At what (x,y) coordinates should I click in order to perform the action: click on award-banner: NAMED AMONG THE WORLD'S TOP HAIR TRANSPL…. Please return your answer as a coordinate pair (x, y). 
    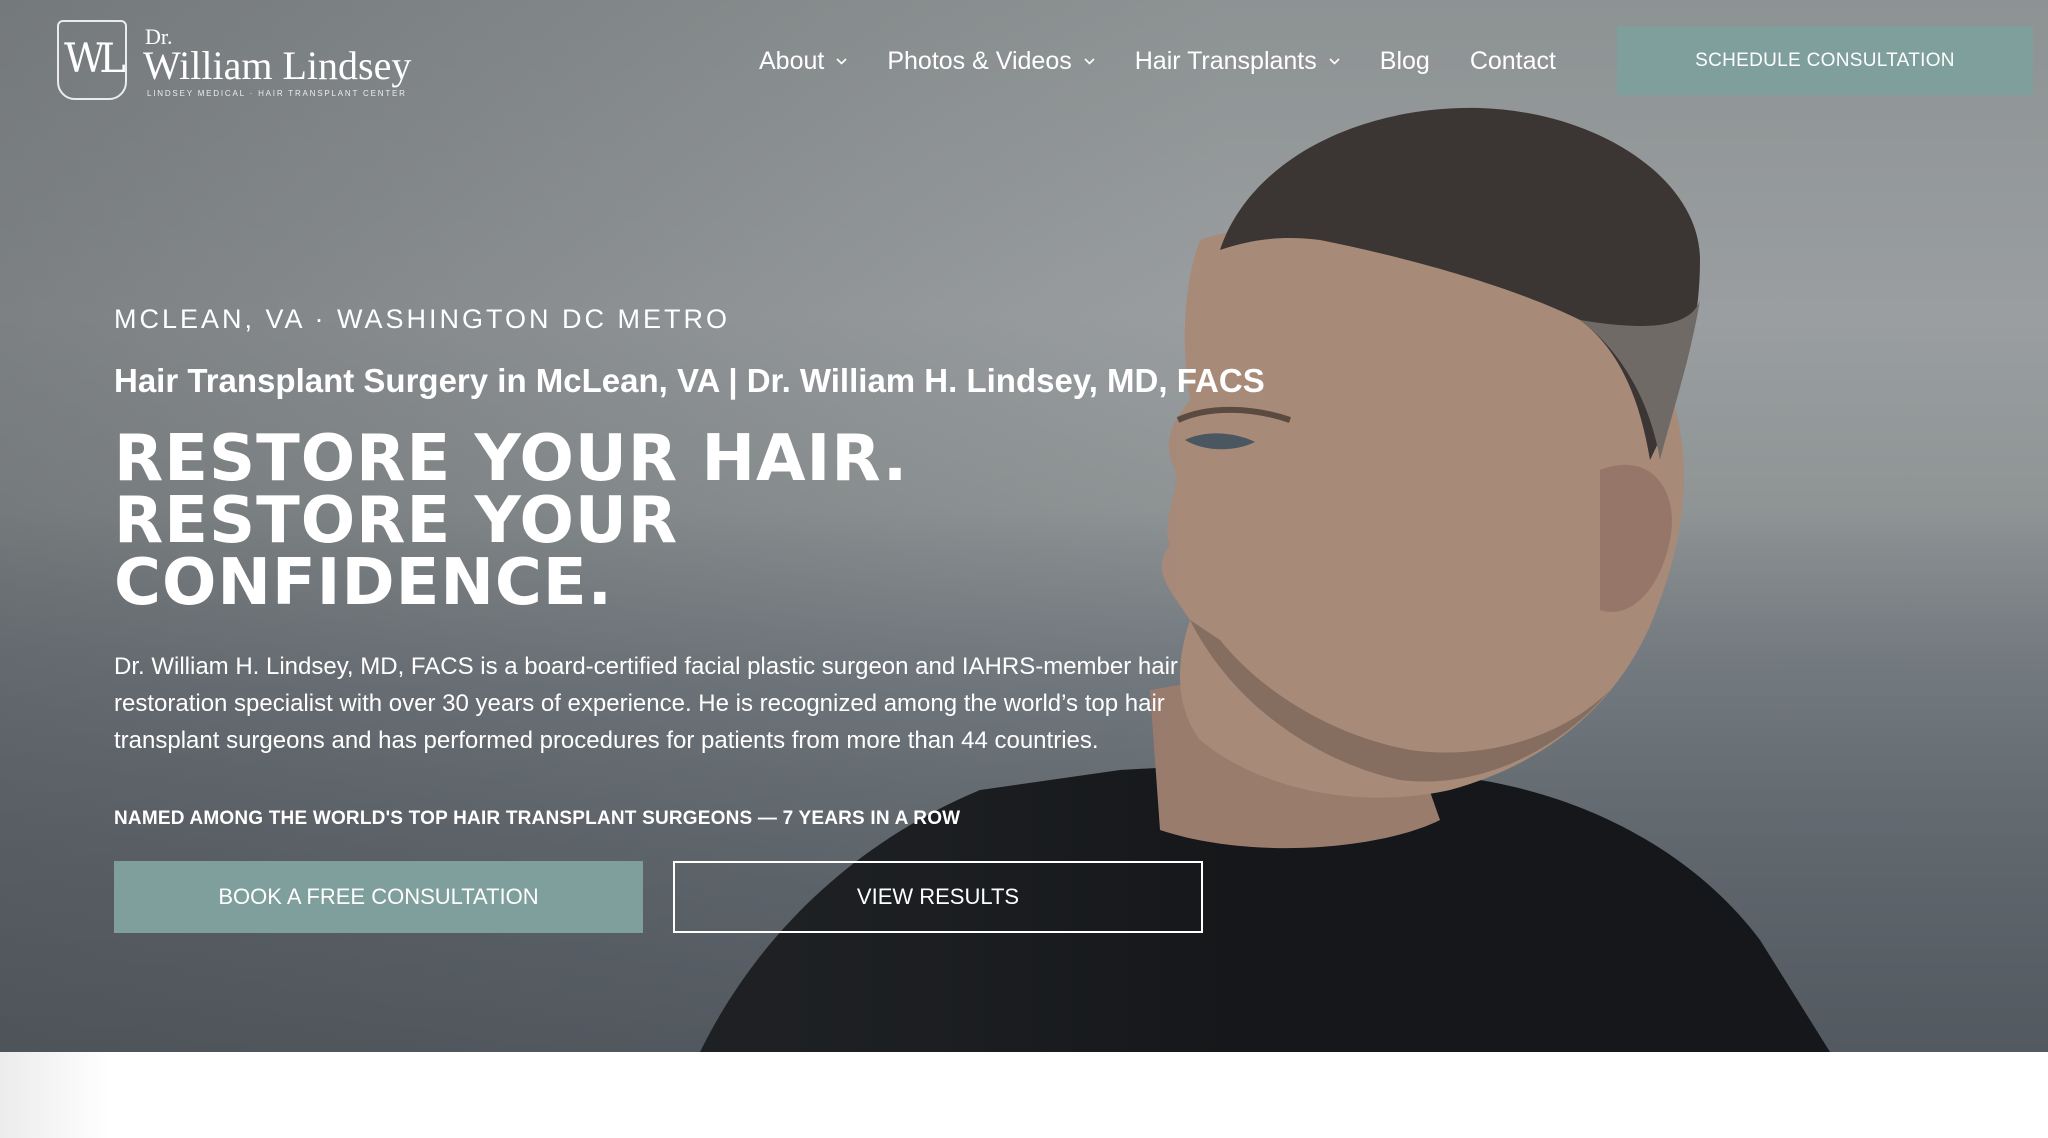
    Looking at the image, I should click on (537, 818).